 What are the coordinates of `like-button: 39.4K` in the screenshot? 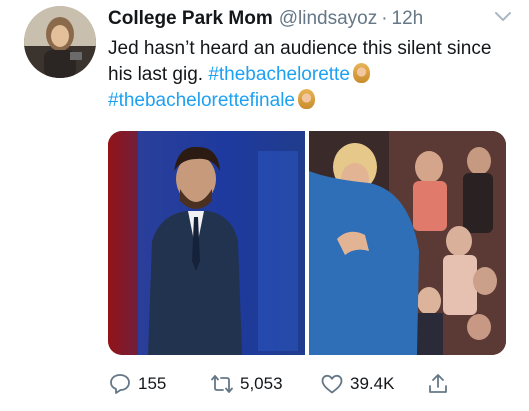 It's located at (357, 384).